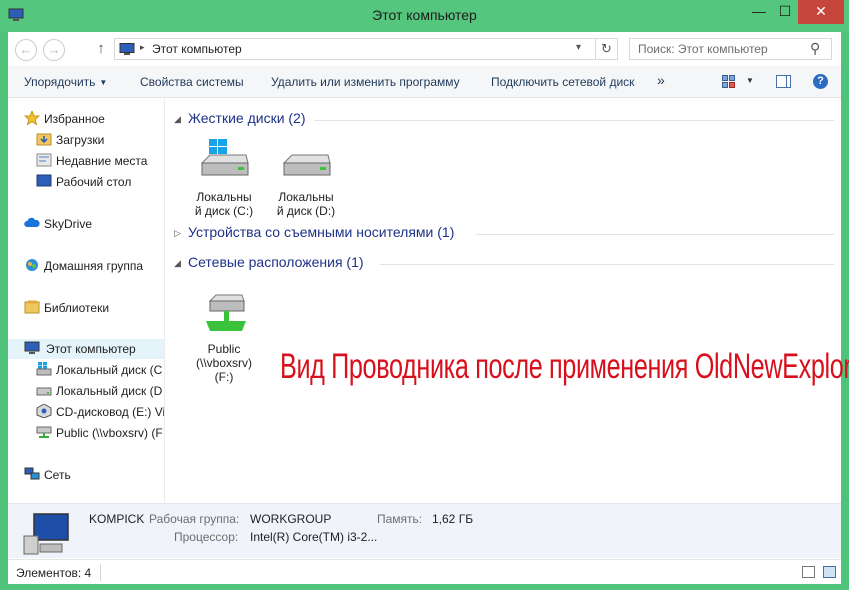 The width and height of the screenshot is (849, 590). What do you see at coordinates (400, 519) in the screenshot?
I see `memory-label: Память:` at bounding box center [400, 519].